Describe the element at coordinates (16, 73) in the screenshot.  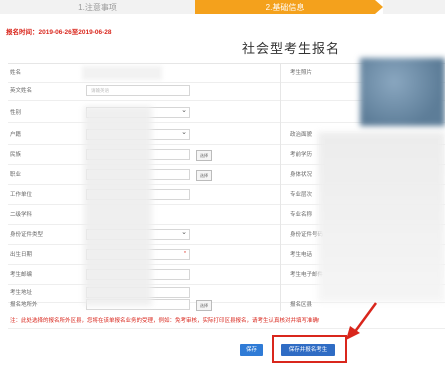
I see `name-label: 姓名` at that location.